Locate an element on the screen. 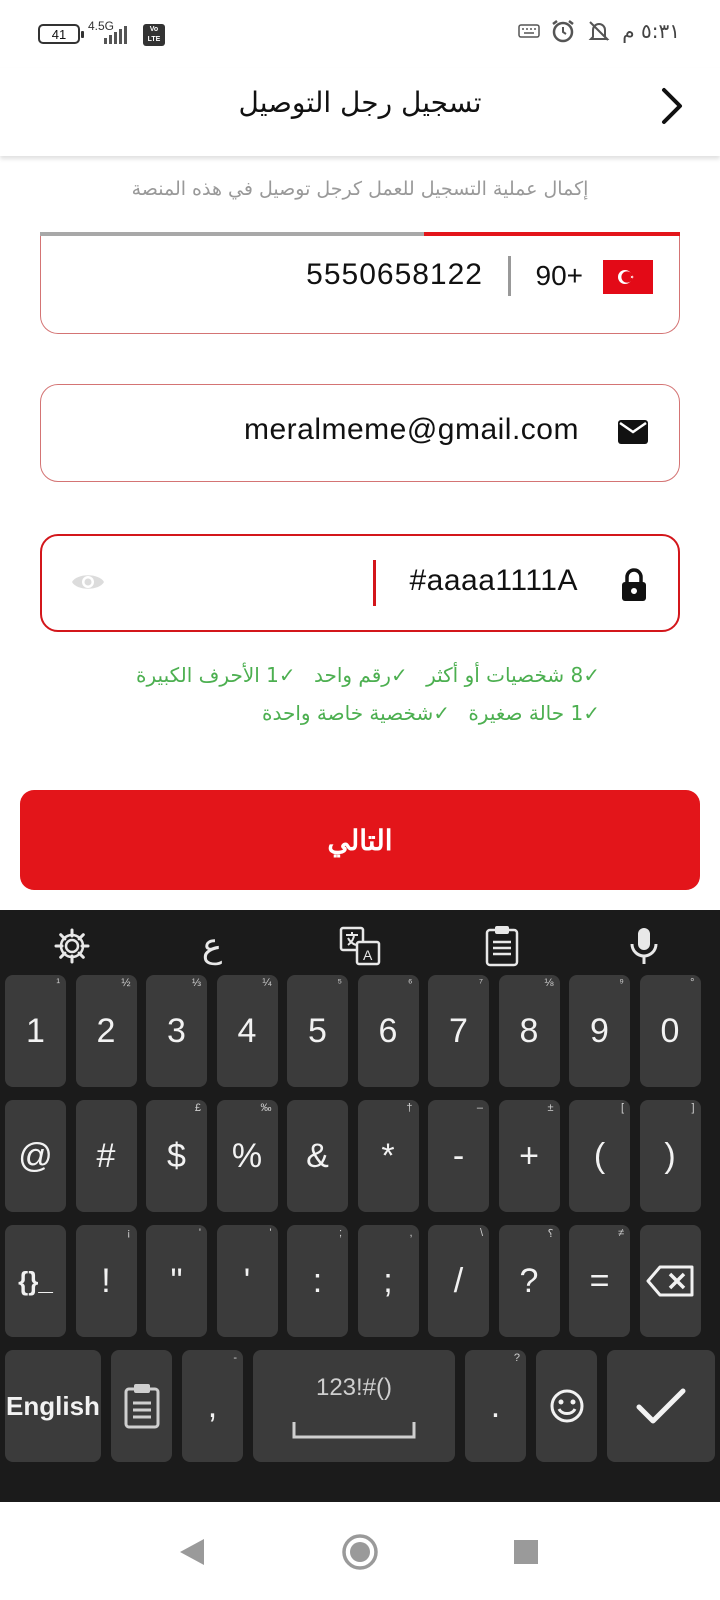 This screenshot has height=1600, width=720. voice-input-button is located at coordinates (644, 946).